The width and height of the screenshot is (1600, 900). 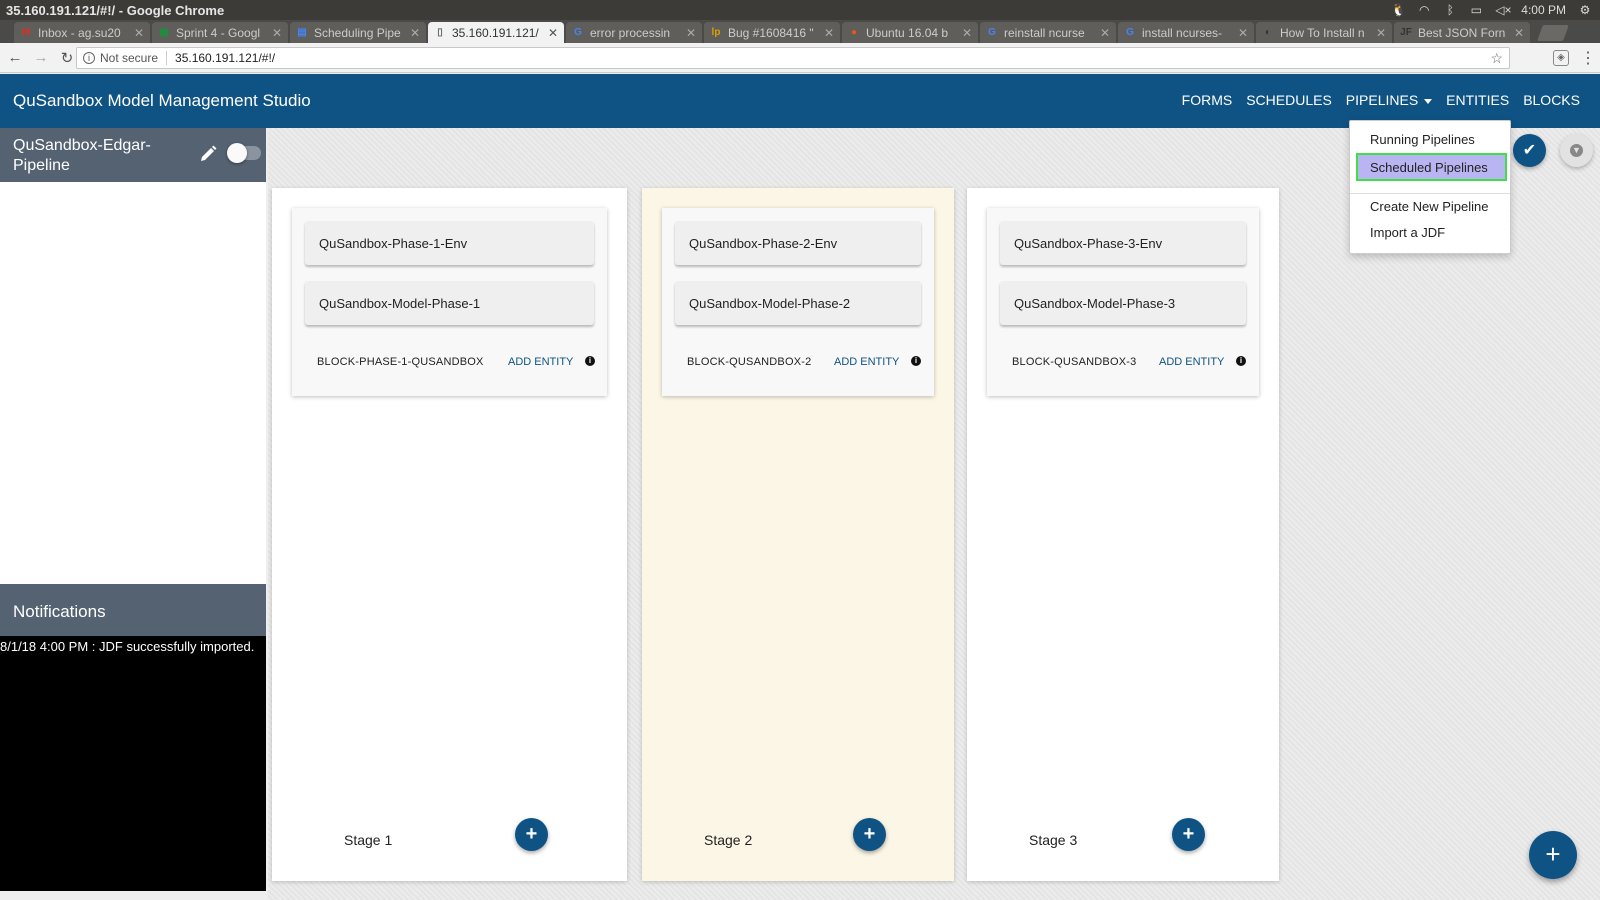 I want to click on nav-pipelines: PIPELINES, so click(x=1389, y=100).